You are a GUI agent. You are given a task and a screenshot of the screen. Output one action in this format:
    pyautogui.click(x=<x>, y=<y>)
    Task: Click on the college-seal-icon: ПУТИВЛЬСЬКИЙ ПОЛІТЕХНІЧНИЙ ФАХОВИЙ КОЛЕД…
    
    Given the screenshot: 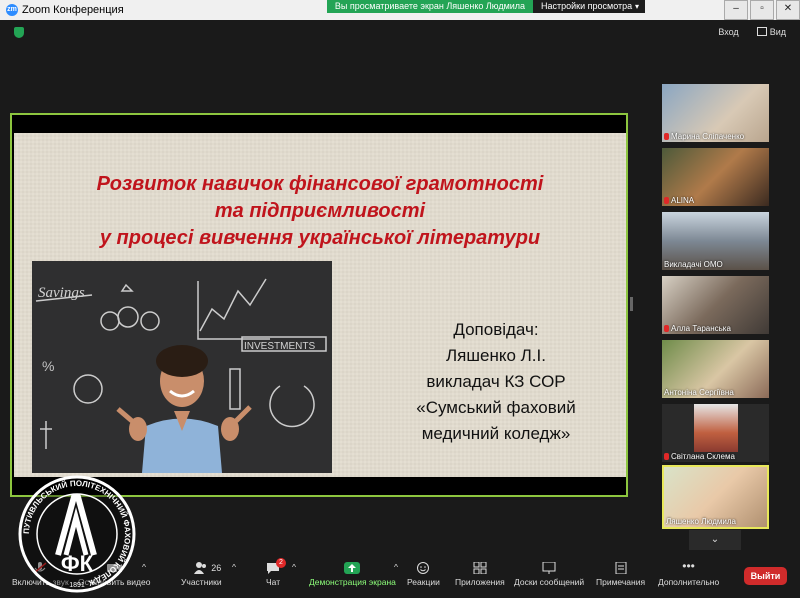 What is the action you would take?
    pyautogui.click(x=77, y=534)
    